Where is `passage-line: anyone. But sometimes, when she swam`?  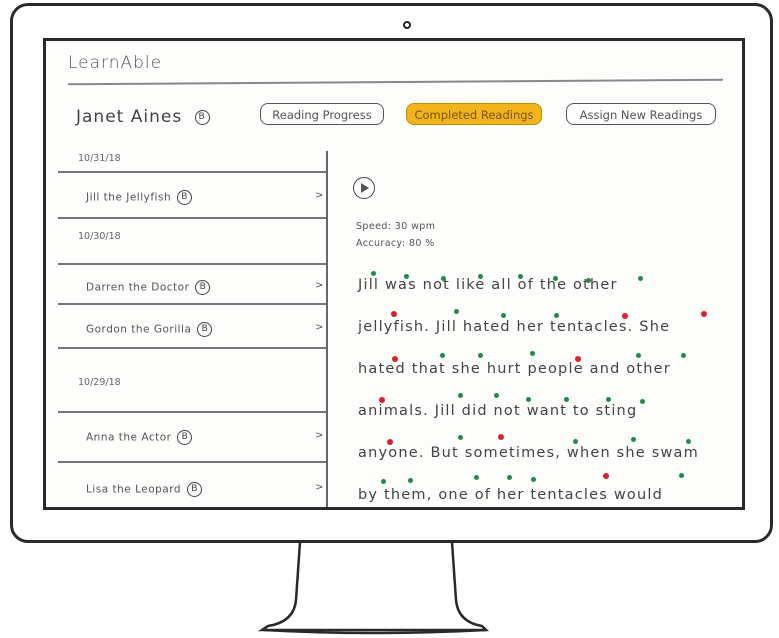
passage-line: anyone. But sometimes, when she swam is located at coordinates (528, 453).